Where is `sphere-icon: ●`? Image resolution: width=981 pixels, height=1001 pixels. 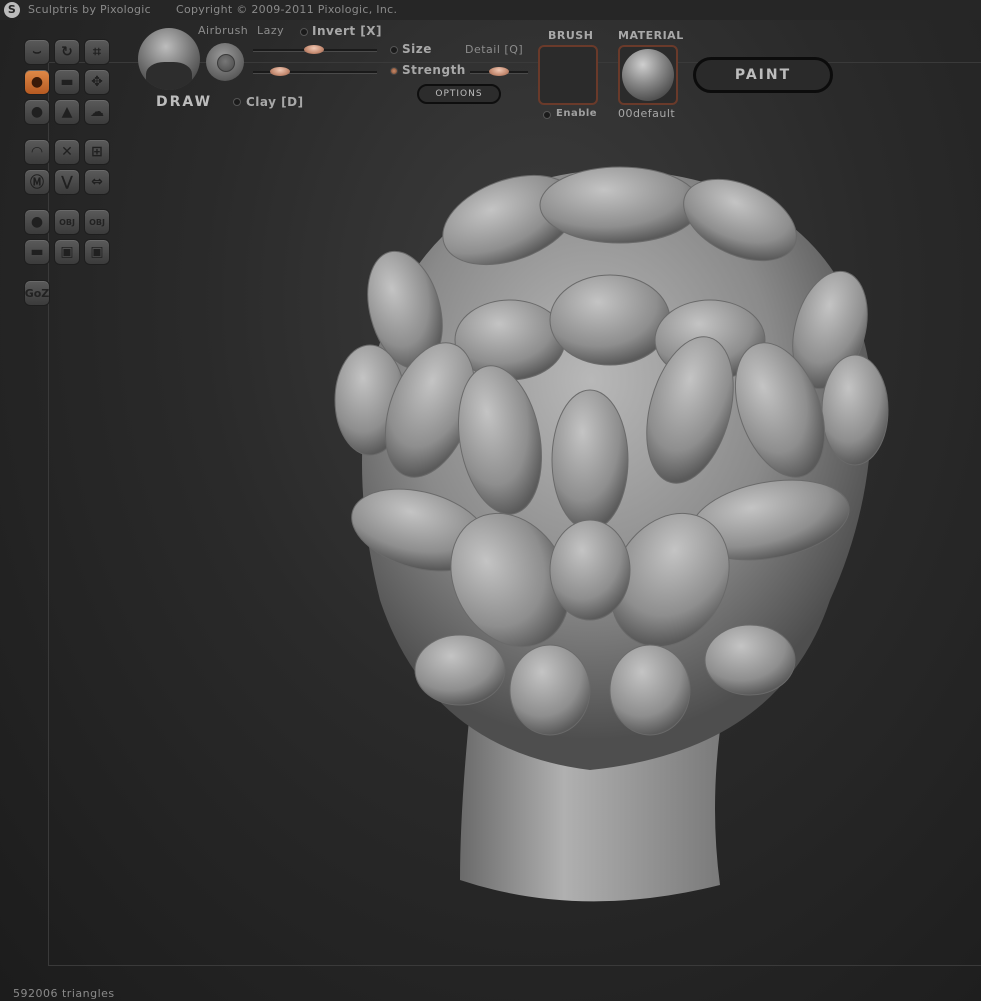 sphere-icon: ● is located at coordinates (37, 222).